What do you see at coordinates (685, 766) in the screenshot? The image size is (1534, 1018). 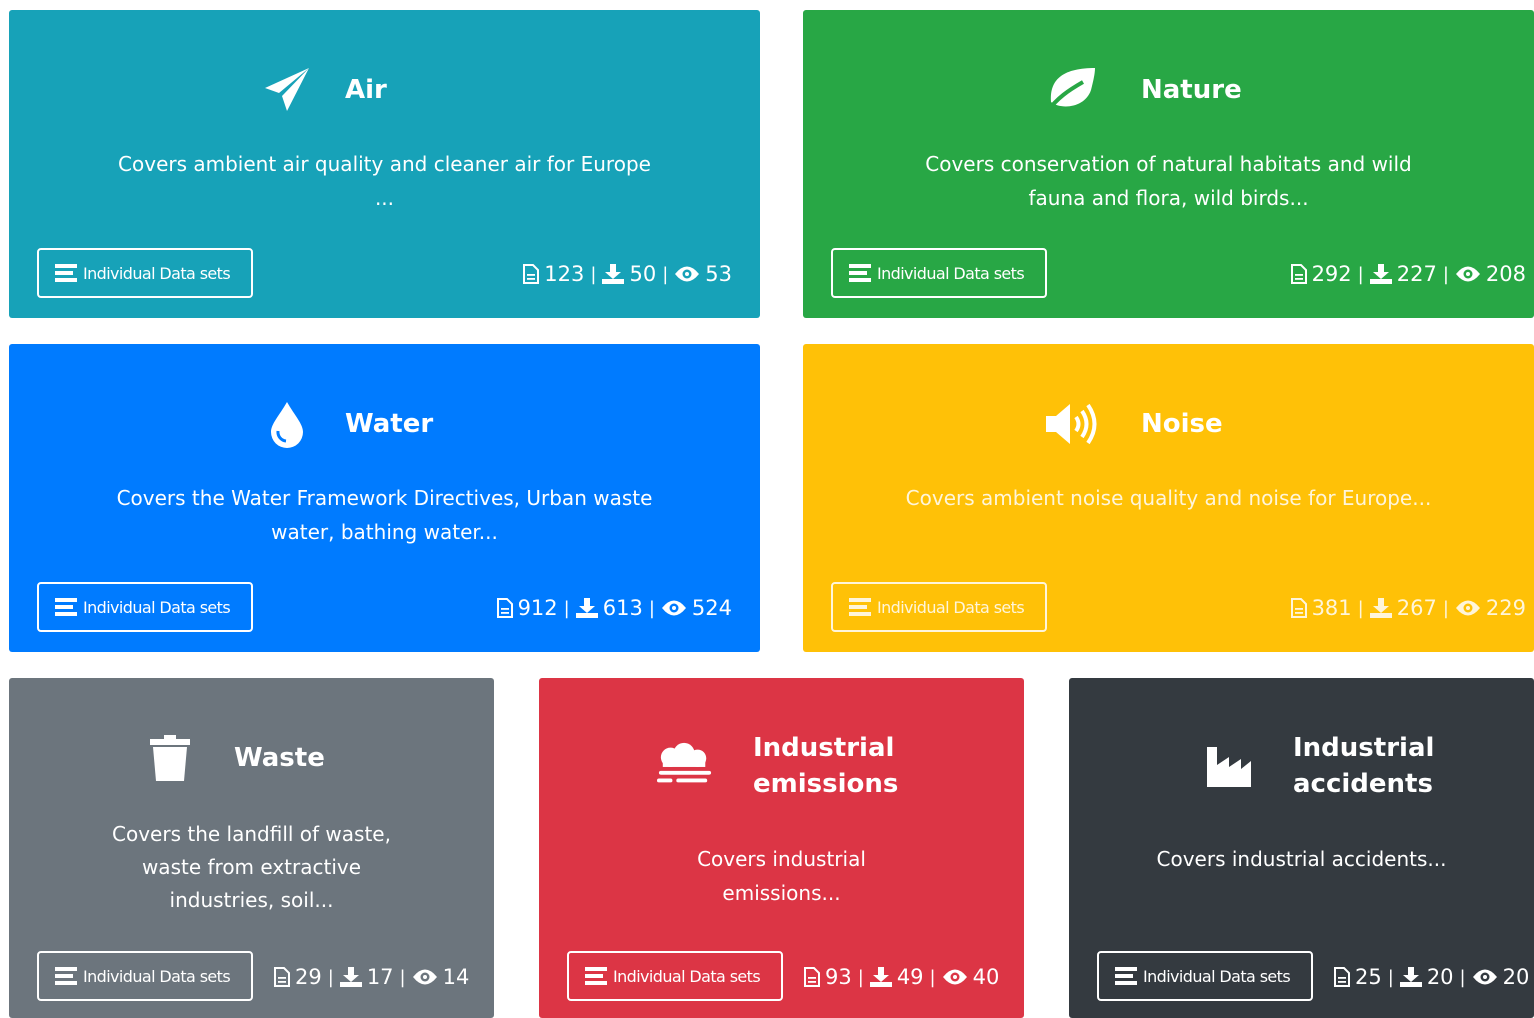 I see `smog-icon` at bounding box center [685, 766].